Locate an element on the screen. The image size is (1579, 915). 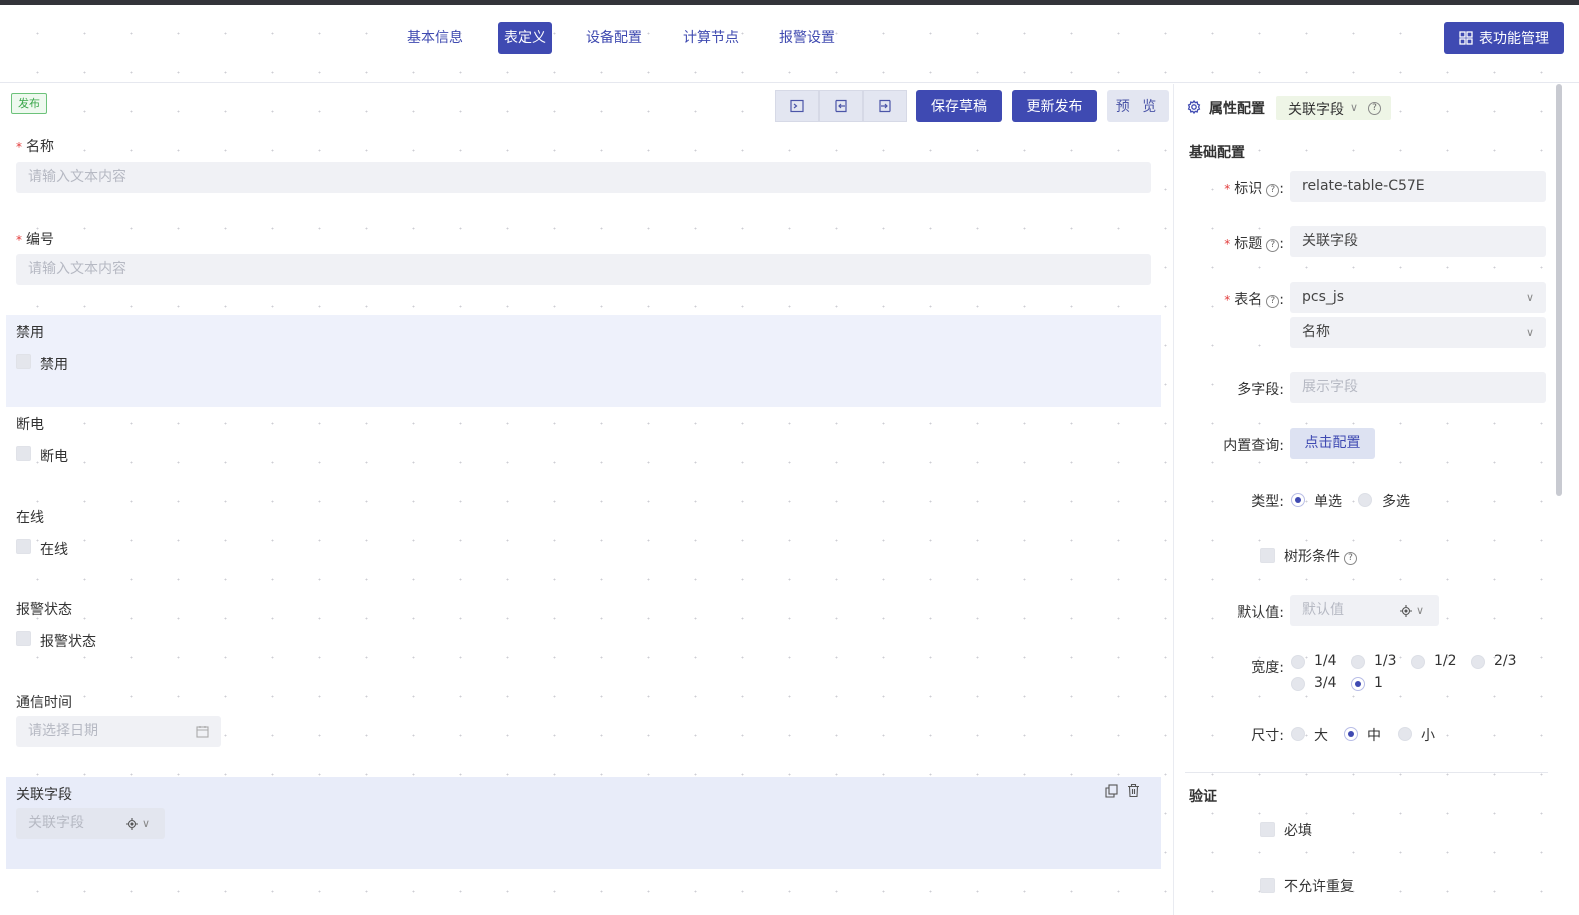
required-label: 必填 is located at coordinates (1298, 831).